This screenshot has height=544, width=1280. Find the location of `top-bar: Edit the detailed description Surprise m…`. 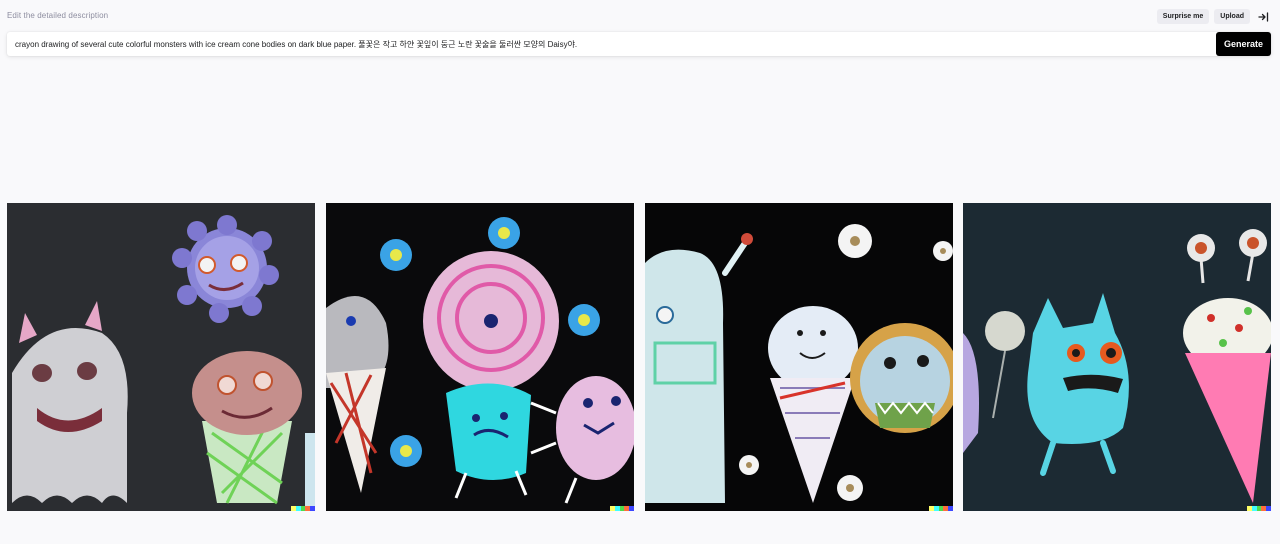

top-bar: Edit the detailed description Surprise m… is located at coordinates (640, 15).